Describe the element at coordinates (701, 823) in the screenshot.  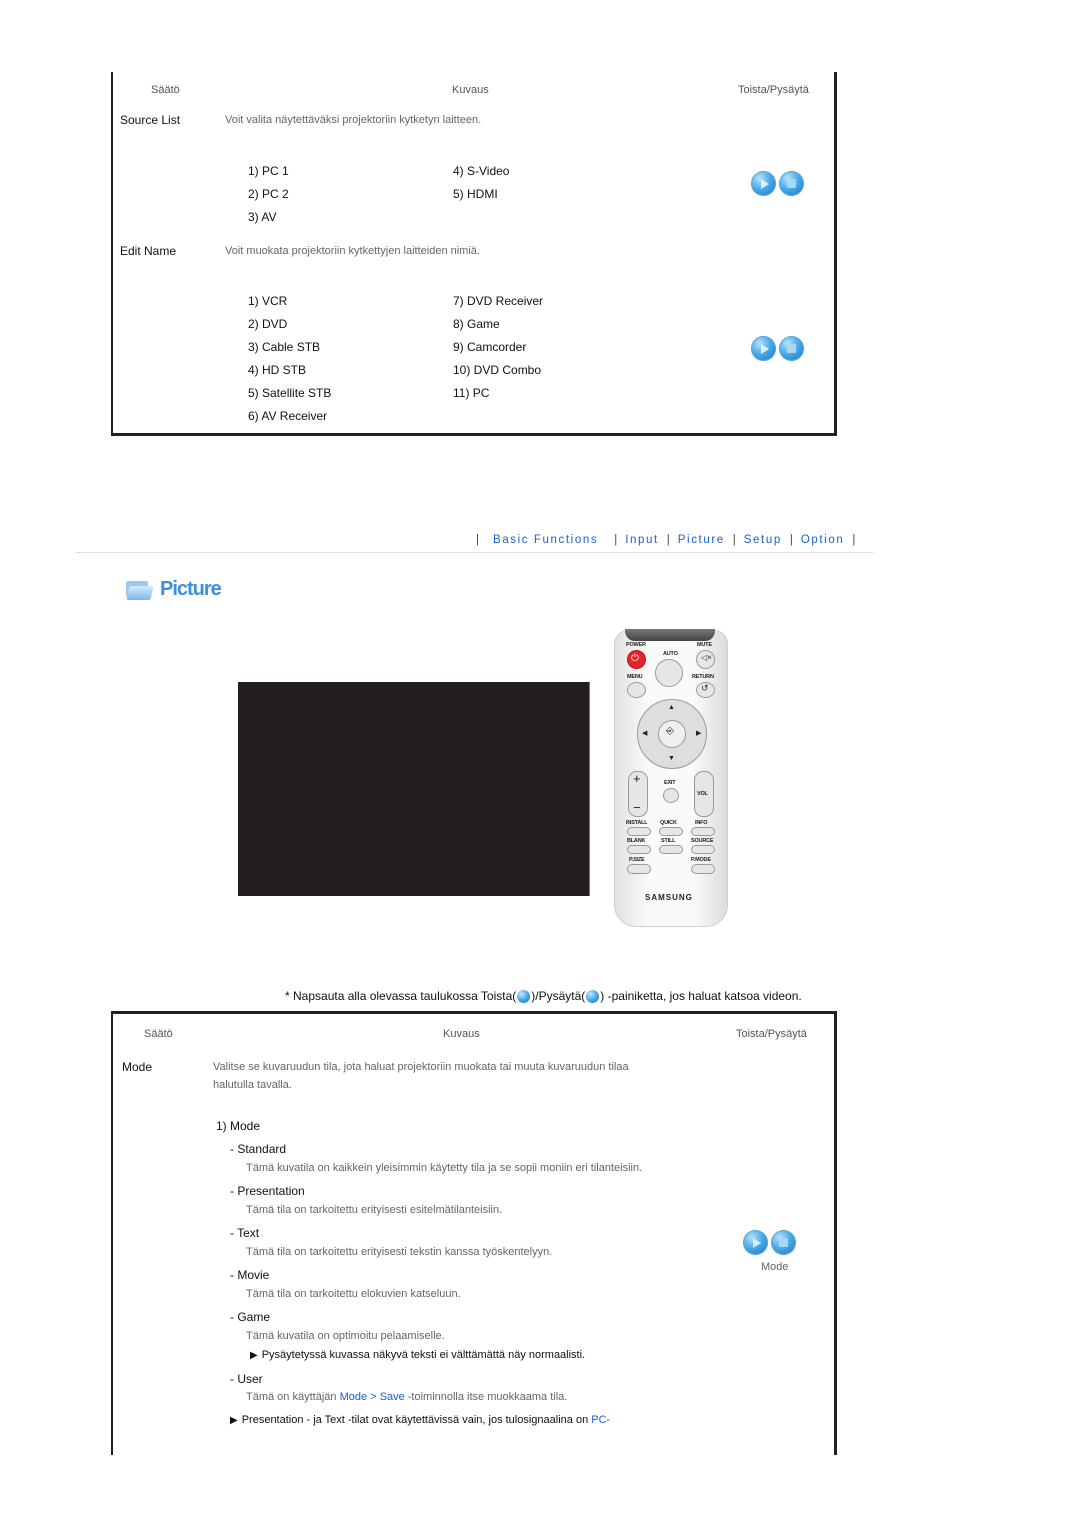
I see `remote-label-info: INFO` at that location.